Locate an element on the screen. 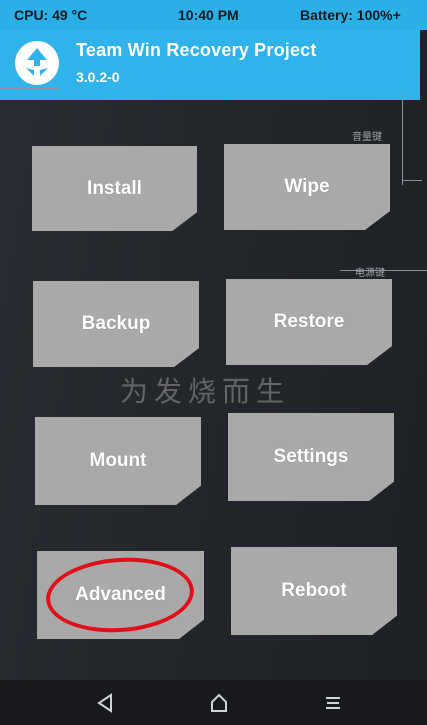 The width and height of the screenshot is (427, 725). volume-key-label: 音量键 is located at coordinates (367, 137).